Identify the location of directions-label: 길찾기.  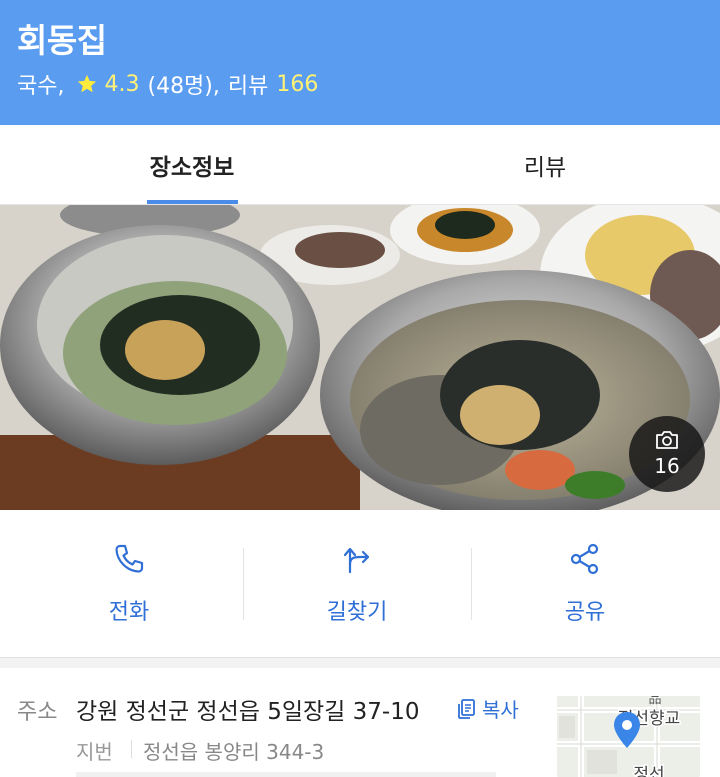
(357, 612).